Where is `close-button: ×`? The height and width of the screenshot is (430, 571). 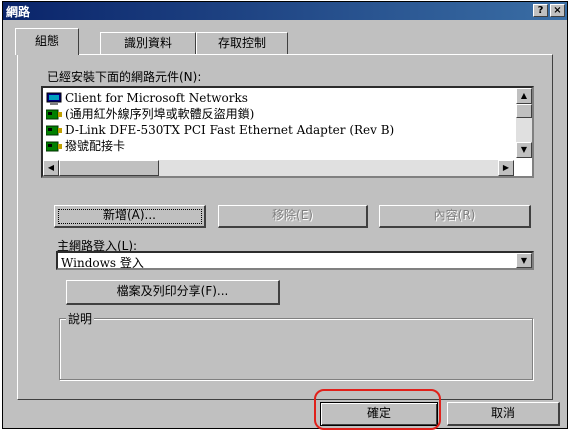 close-button: × is located at coordinates (557, 10).